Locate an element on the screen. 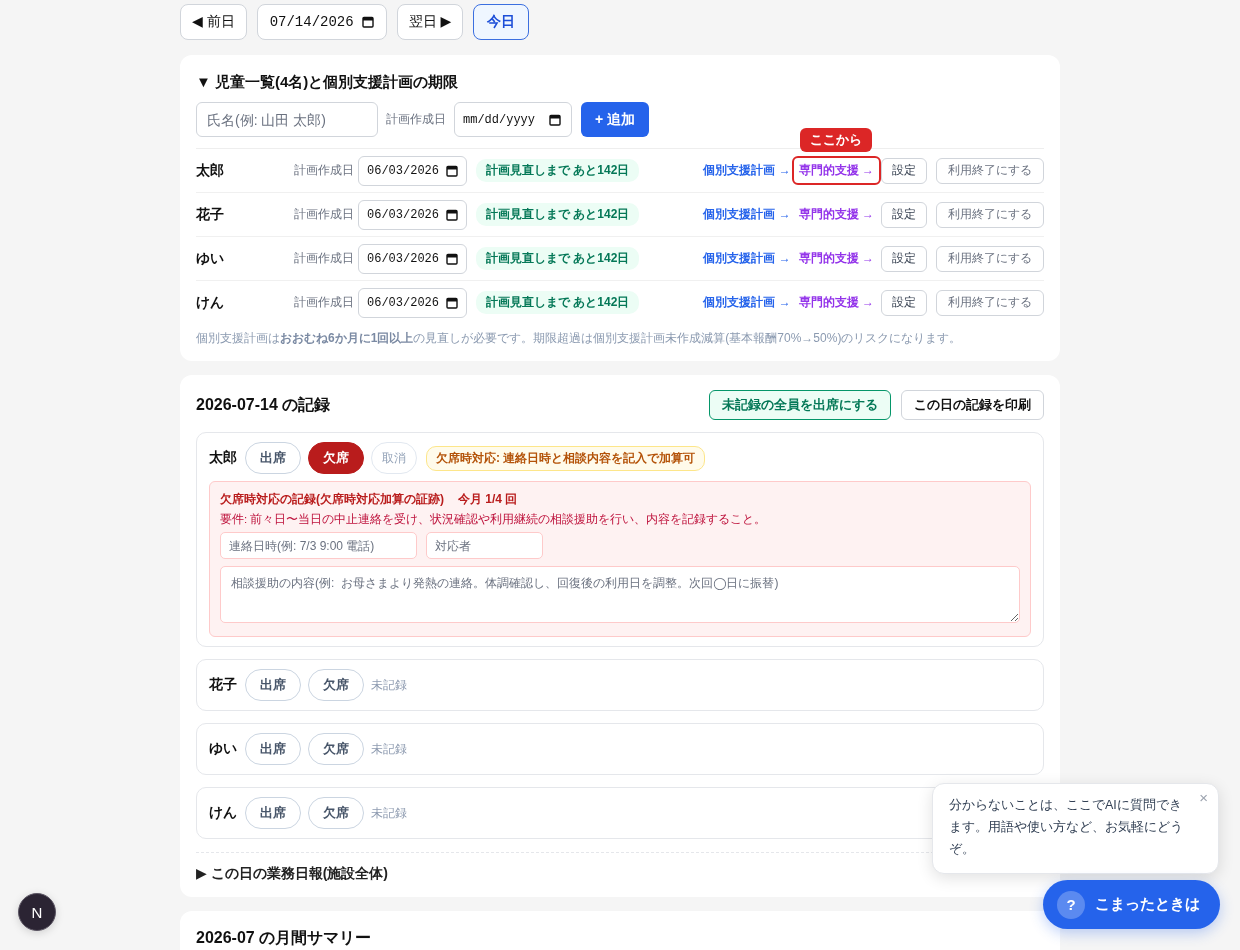 Image resolution: width=1240 pixels, height=950 pixels. section-title: 2026-07-14 の記録 is located at coordinates (263, 404).